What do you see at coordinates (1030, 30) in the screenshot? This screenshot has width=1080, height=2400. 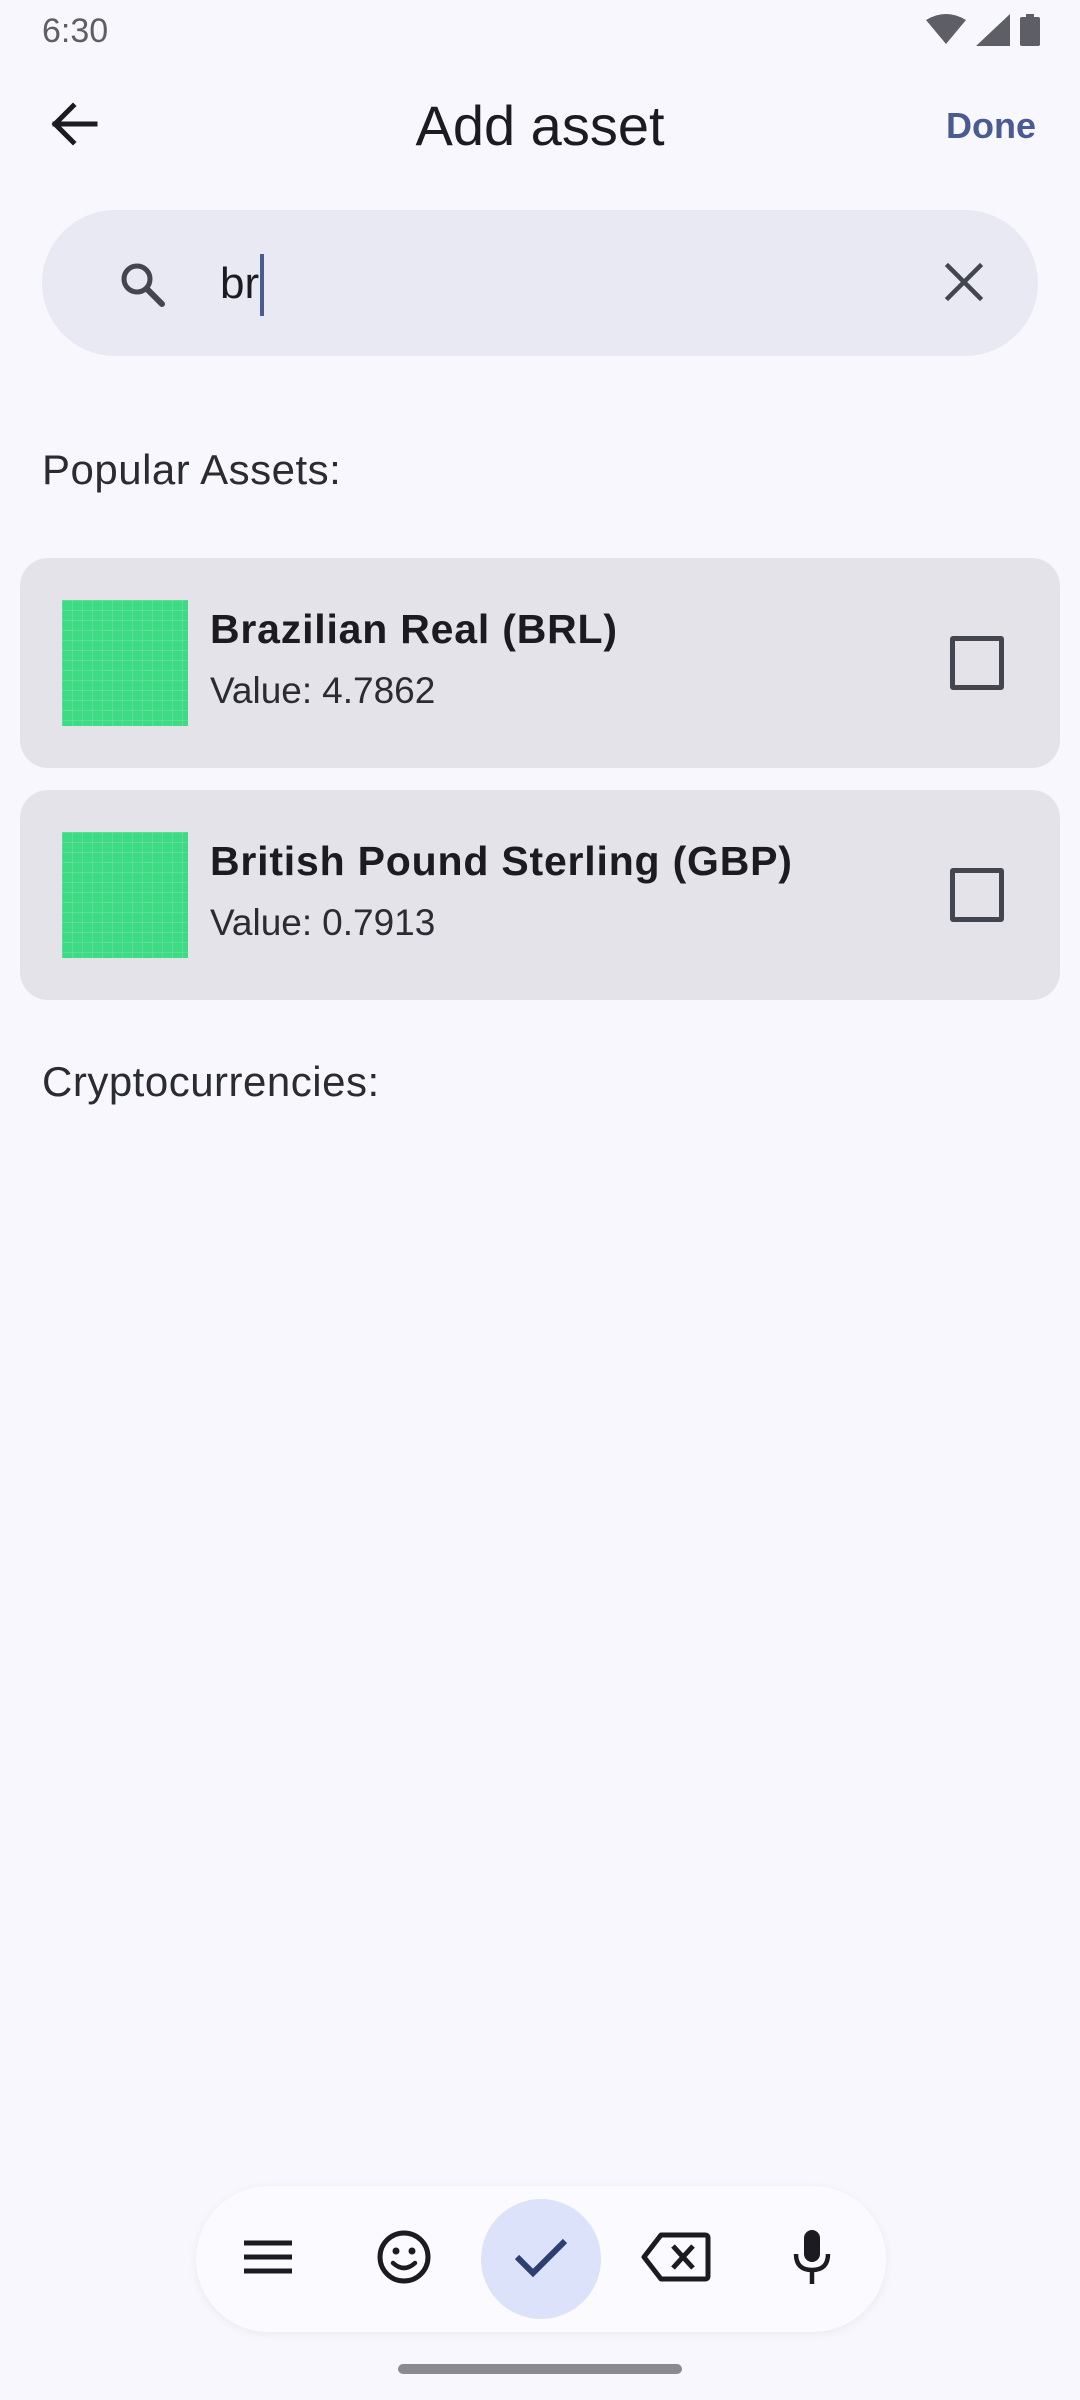 I see `battery-icon` at bounding box center [1030, 30].